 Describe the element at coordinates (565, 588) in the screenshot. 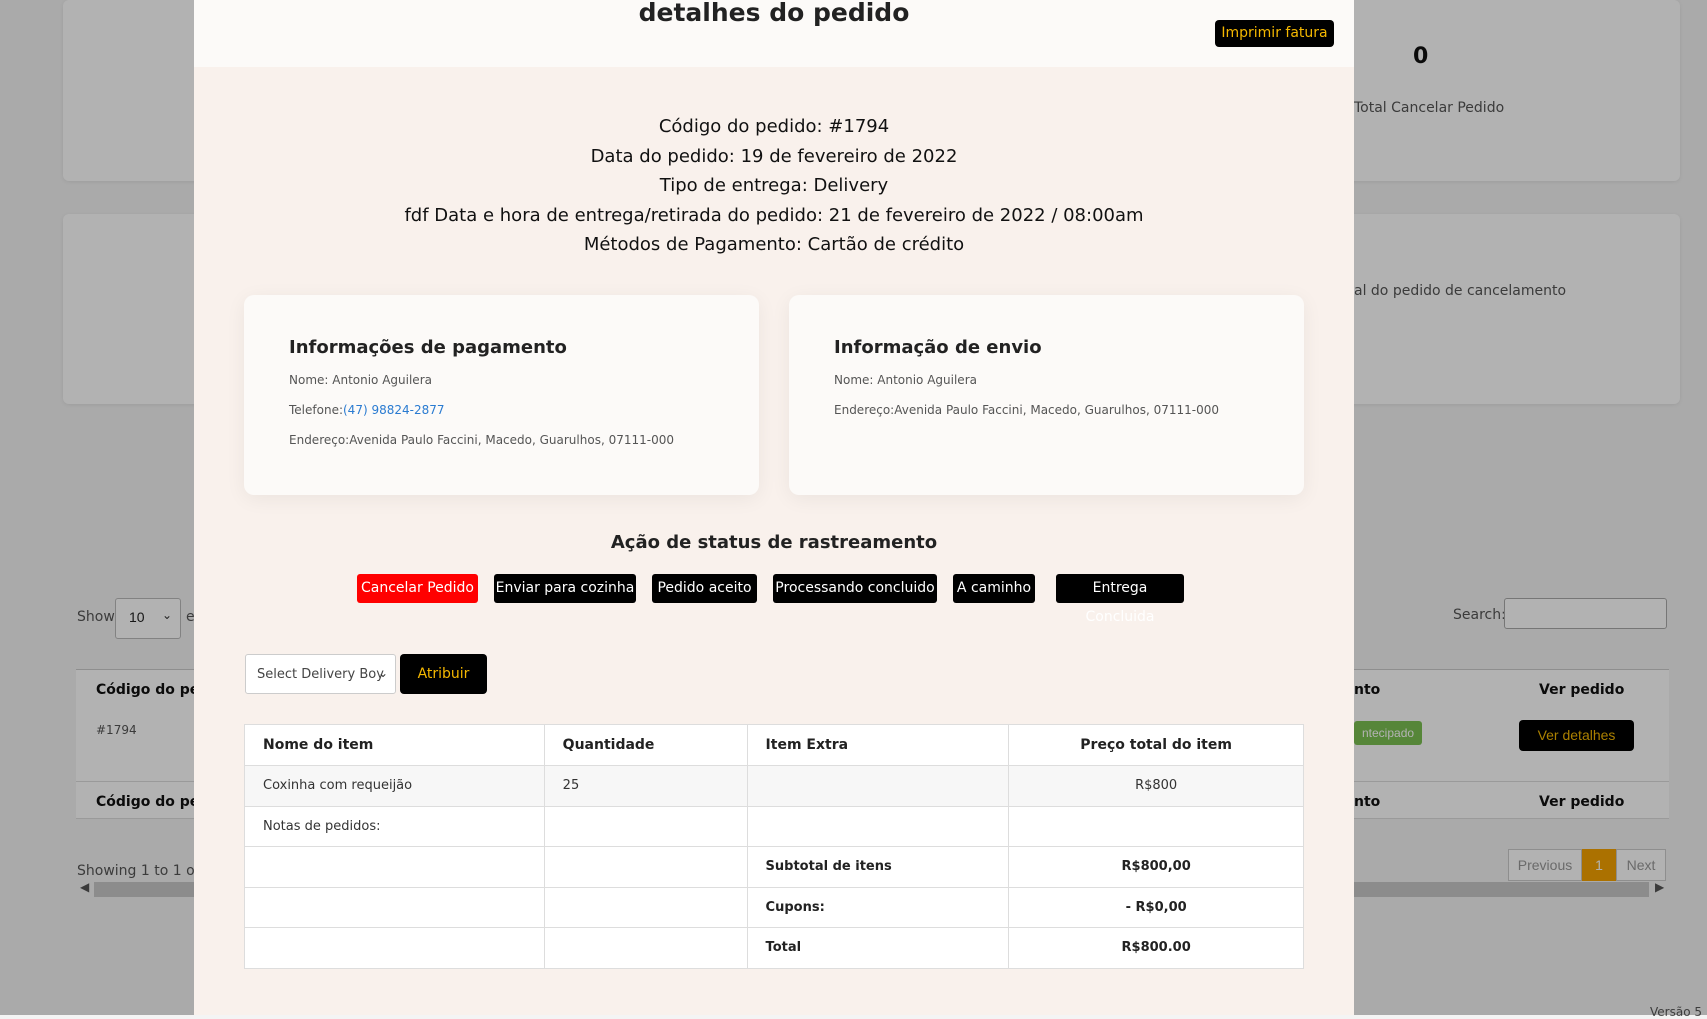

I see `send-to-kitchen-button: Enviar para cozinha` at that location.